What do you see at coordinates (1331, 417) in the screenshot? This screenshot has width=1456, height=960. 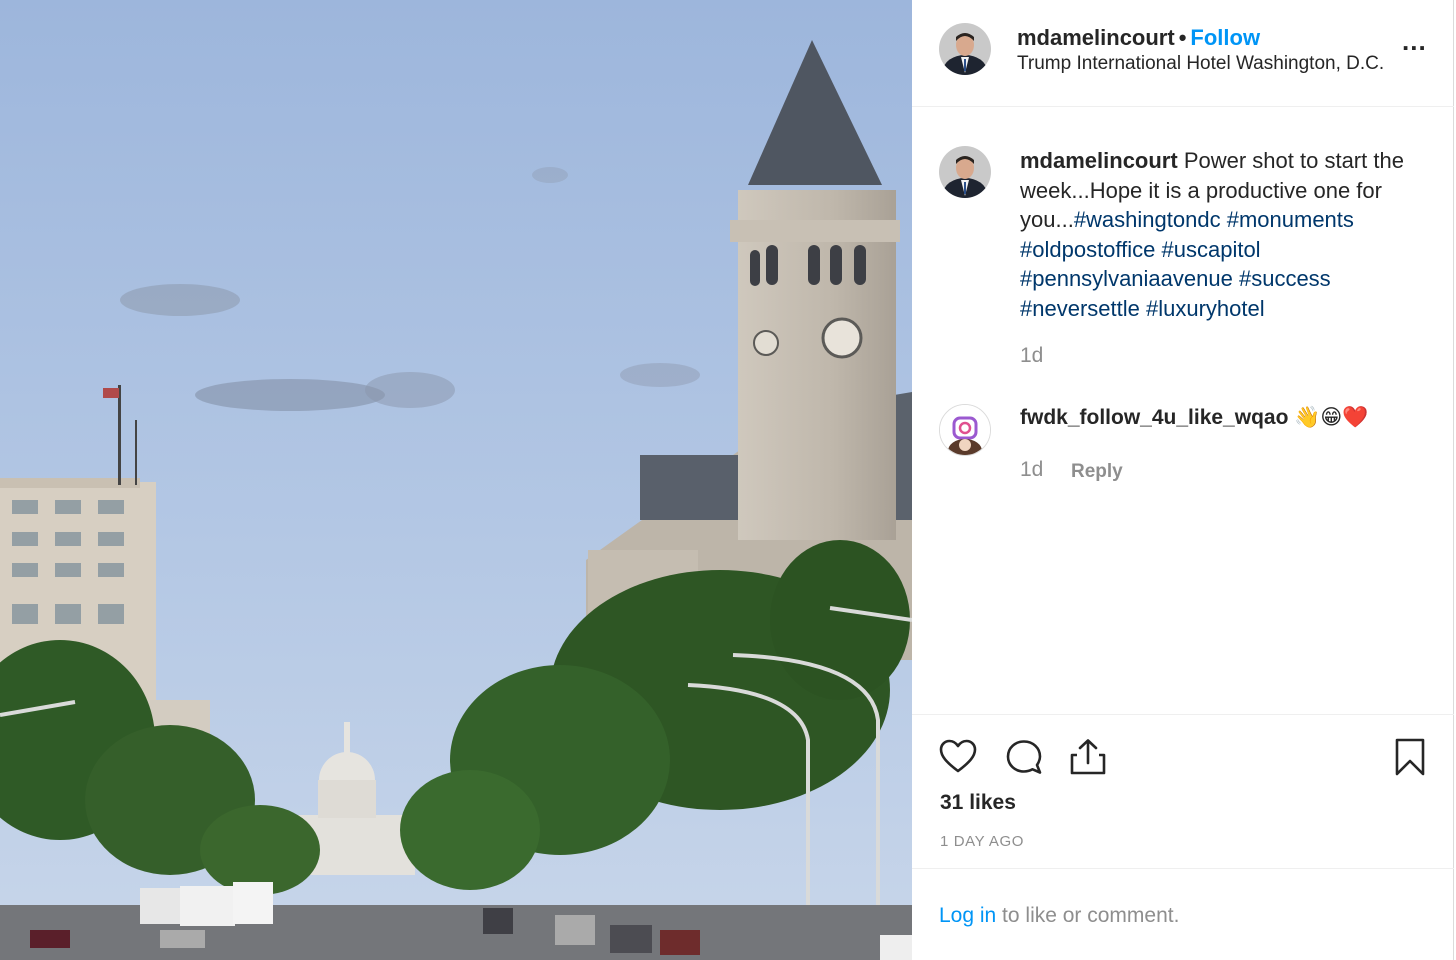 I see `comment-body: 👋😁❤️` at bounding box center [1331, 417].